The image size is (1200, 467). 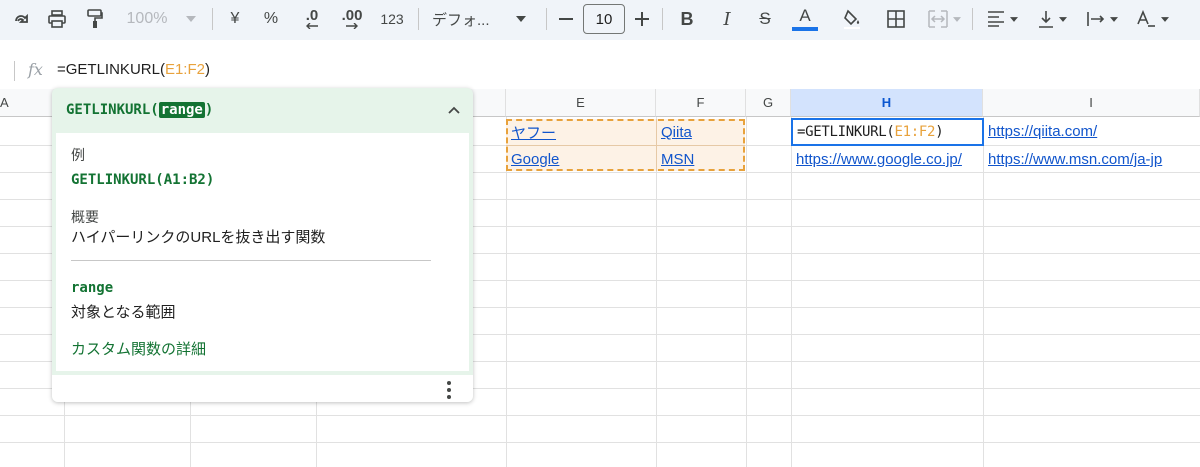 I want to click on popup-divider, so click(x=251, y=260).